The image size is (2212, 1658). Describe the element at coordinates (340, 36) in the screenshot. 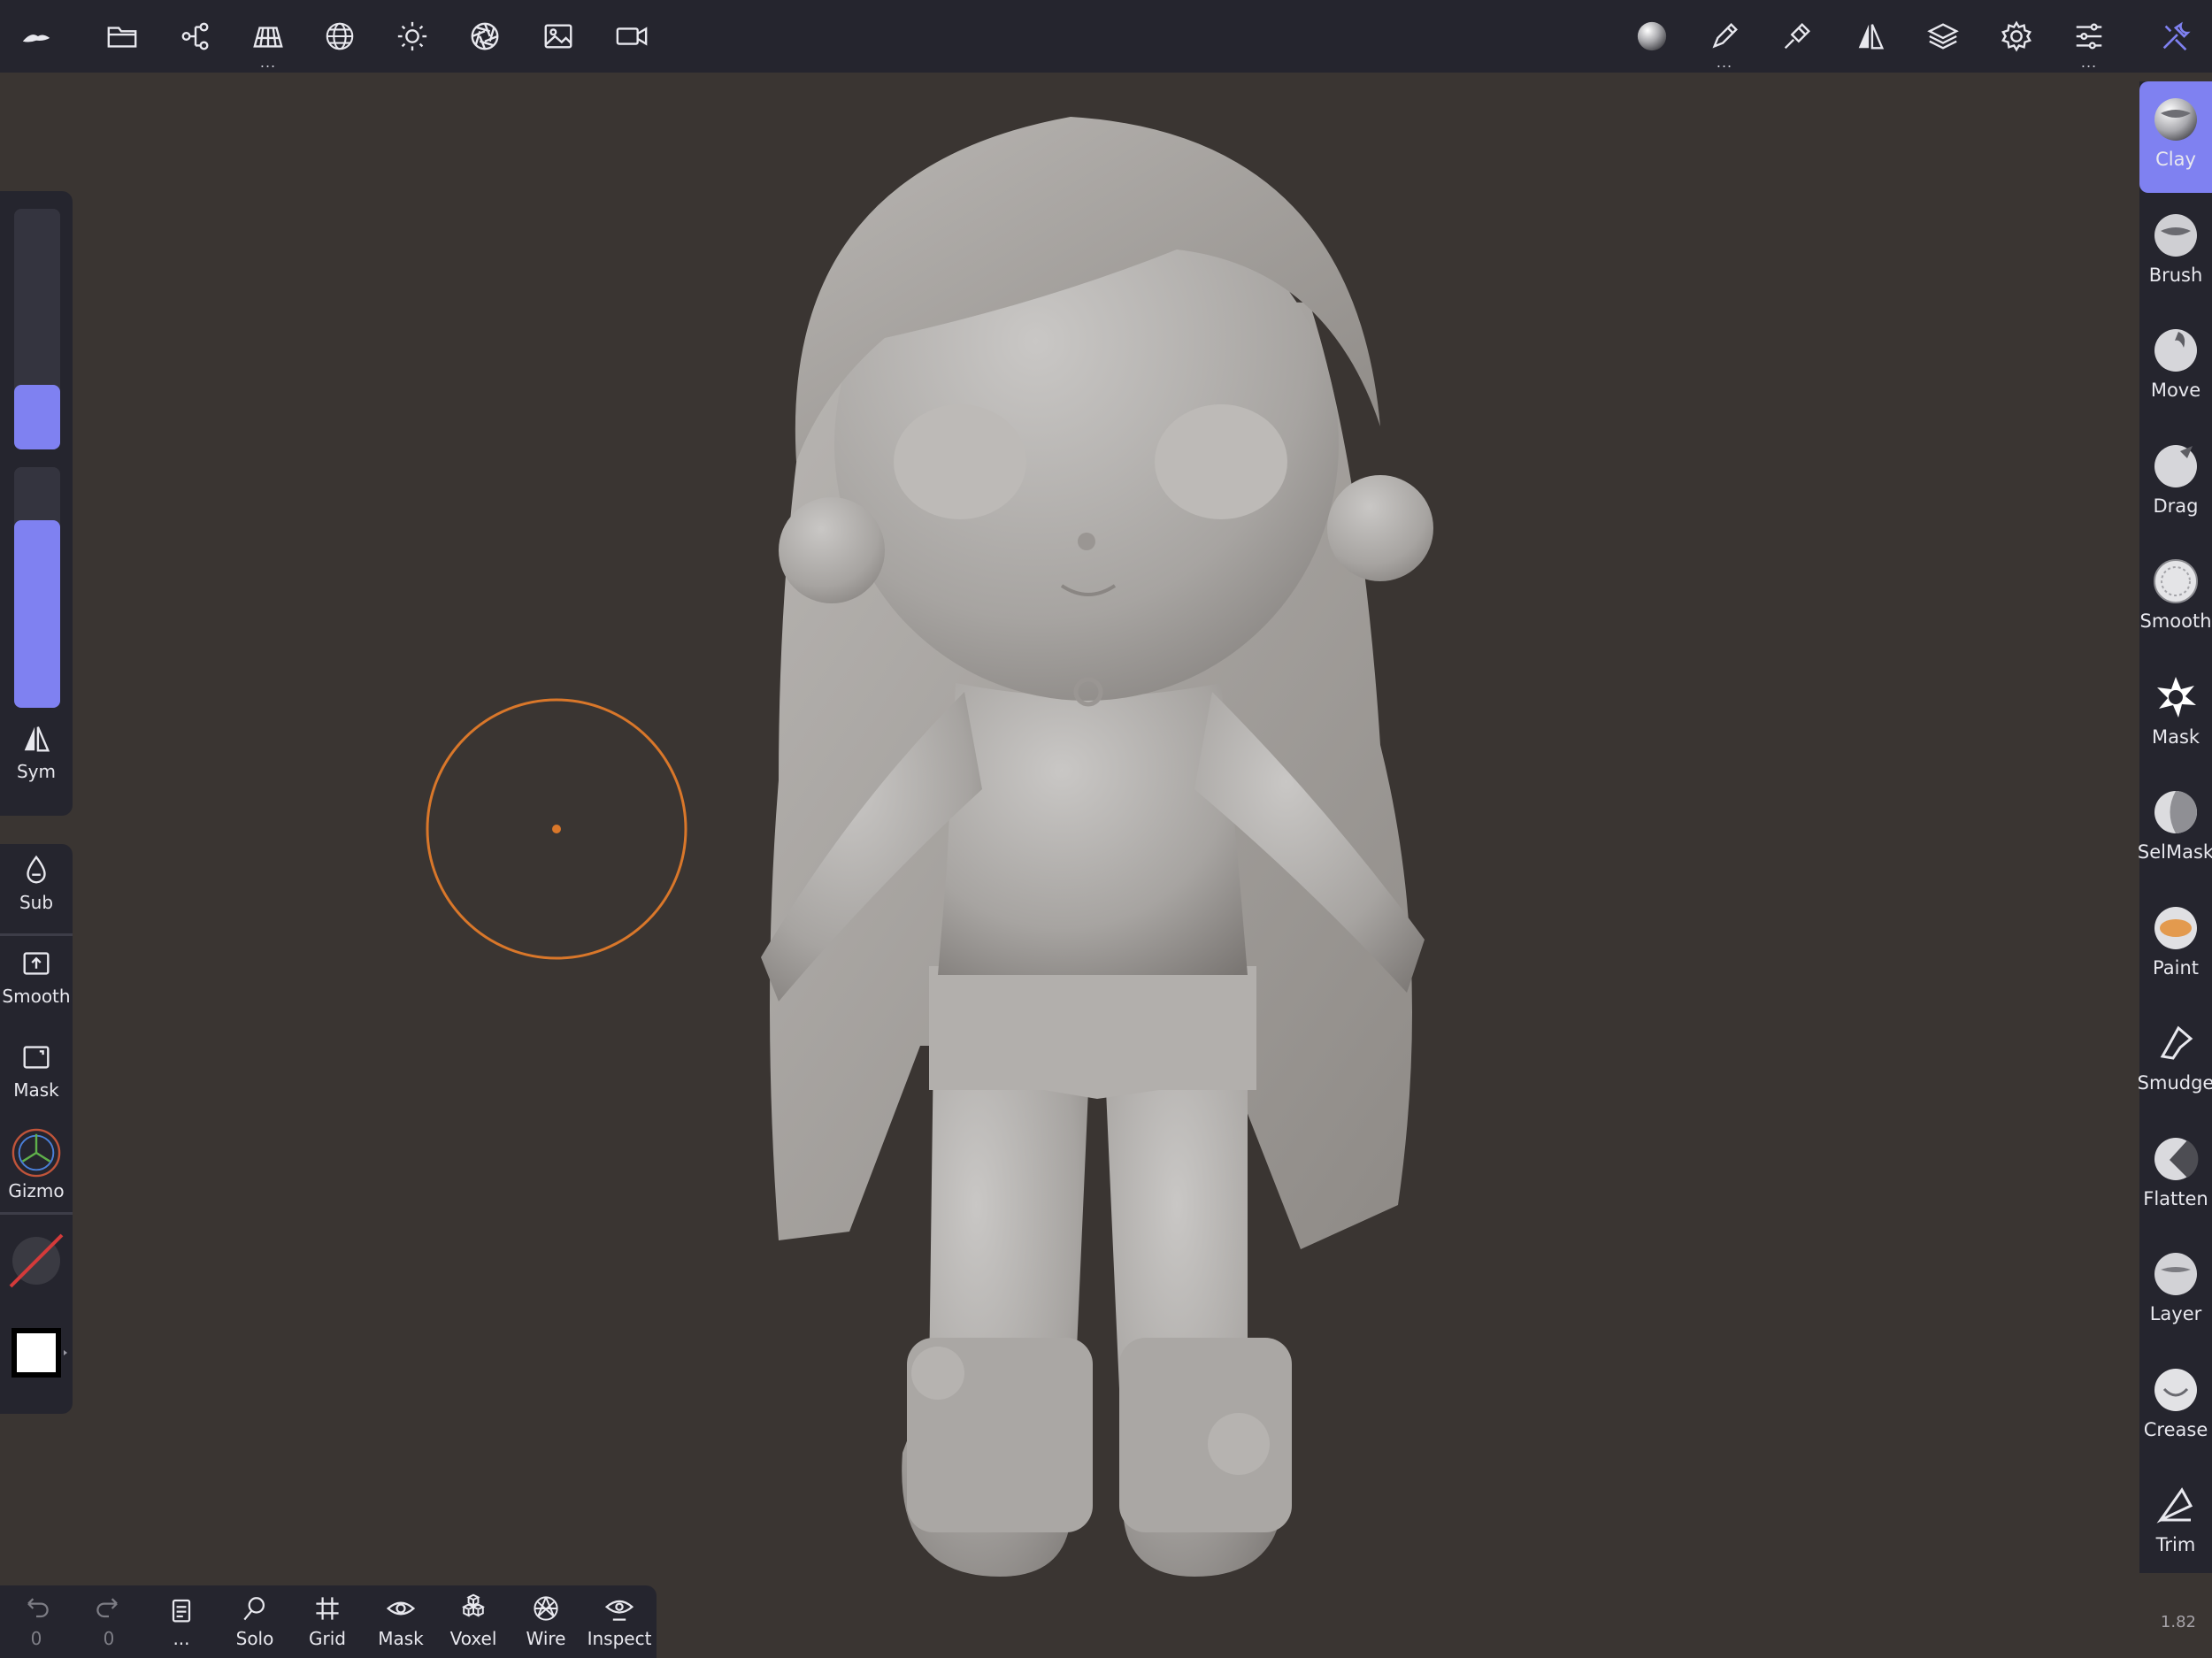

I see `mesh-sphere-icon` at that location.